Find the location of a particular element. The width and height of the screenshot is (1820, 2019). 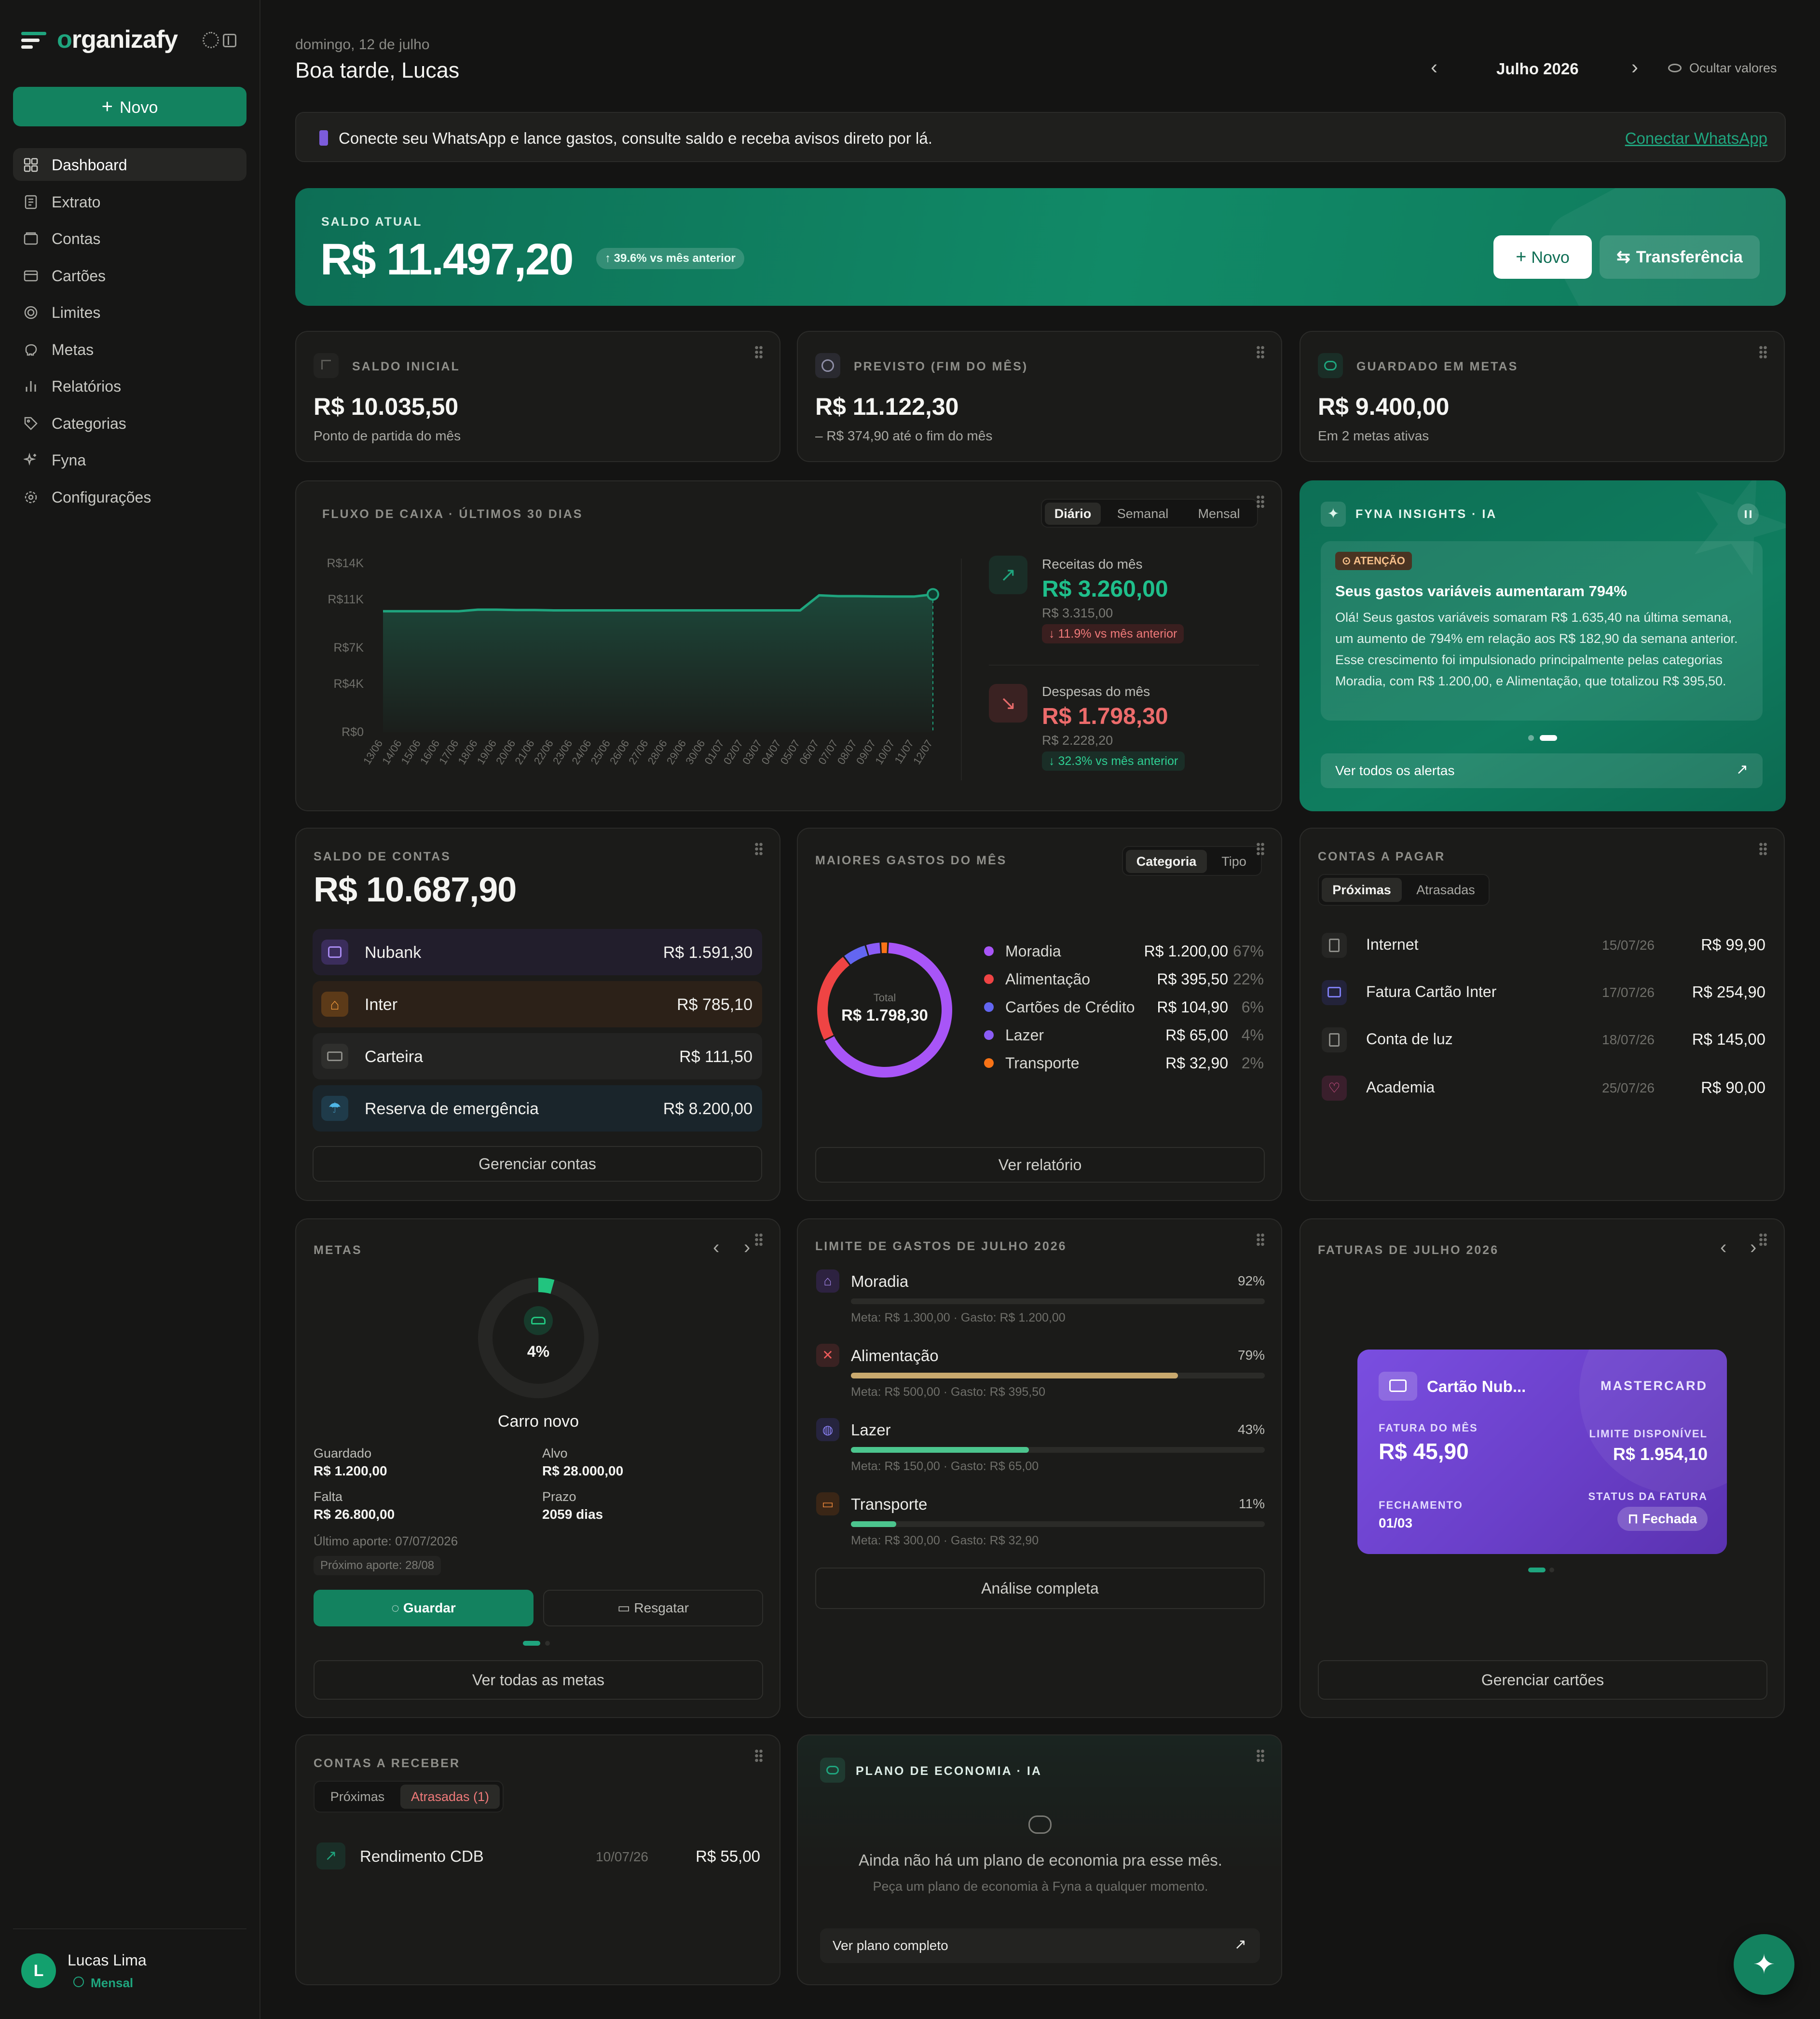

card-carousel-dot-active is located at coordinates (1537, 1570).